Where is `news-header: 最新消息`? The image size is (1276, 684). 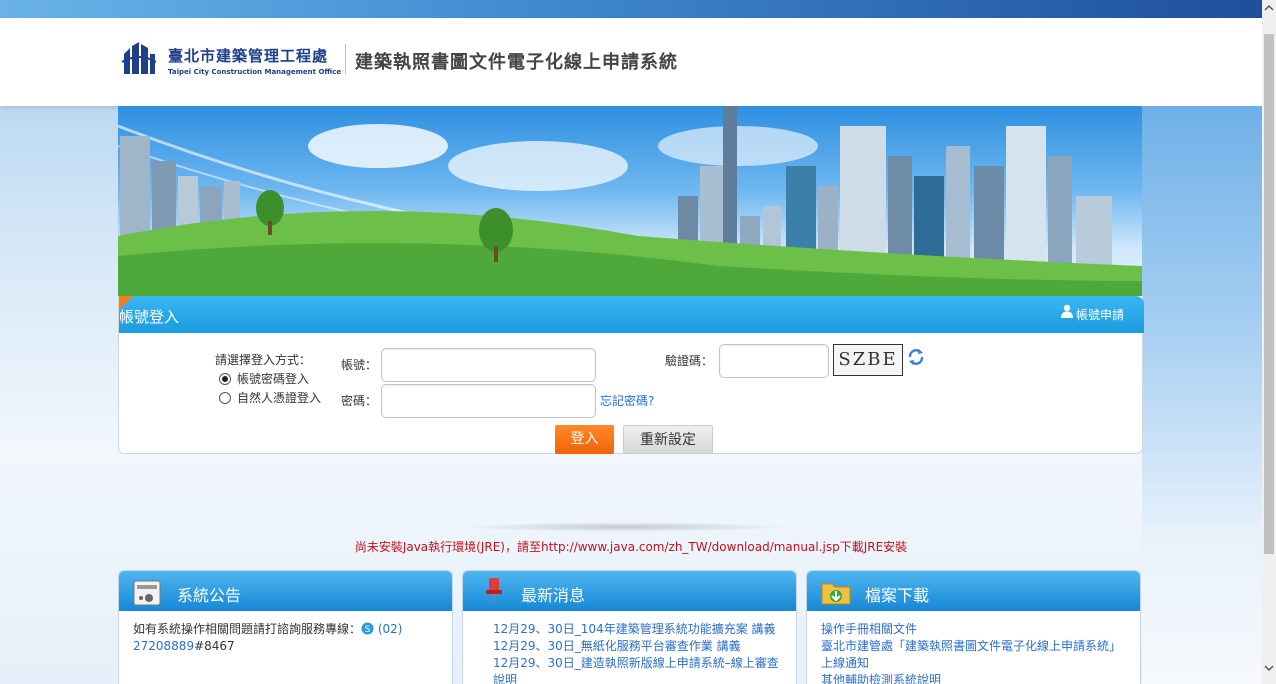 news-header: 最新消息 is located at coordinates (629, 591).